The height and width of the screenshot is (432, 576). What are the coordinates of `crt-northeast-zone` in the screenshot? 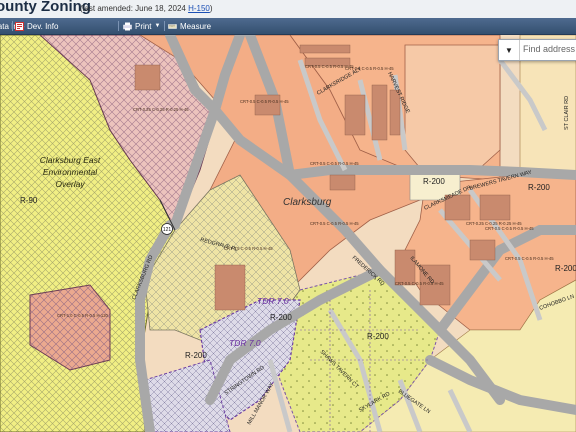 It's located at (452, 106).